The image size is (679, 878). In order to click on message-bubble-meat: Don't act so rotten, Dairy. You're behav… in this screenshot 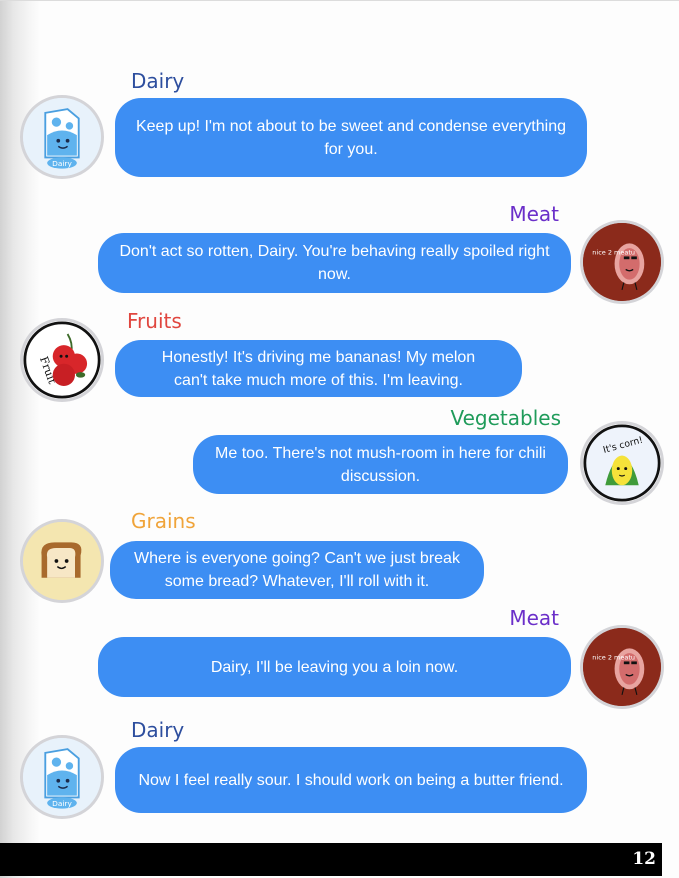, I will do `click(334, 263)`.